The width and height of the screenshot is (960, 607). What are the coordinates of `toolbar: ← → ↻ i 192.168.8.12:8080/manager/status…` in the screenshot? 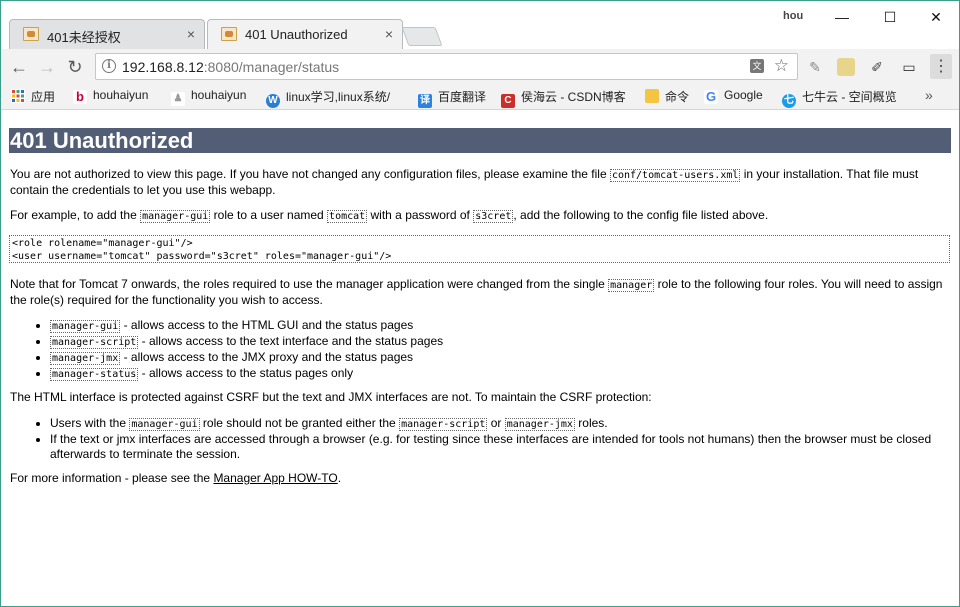 It's located at (480, 67).